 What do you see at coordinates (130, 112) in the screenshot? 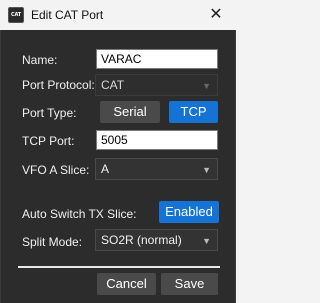
I see `port-type-serial-button: Serial` at bounding box center [130, 112].